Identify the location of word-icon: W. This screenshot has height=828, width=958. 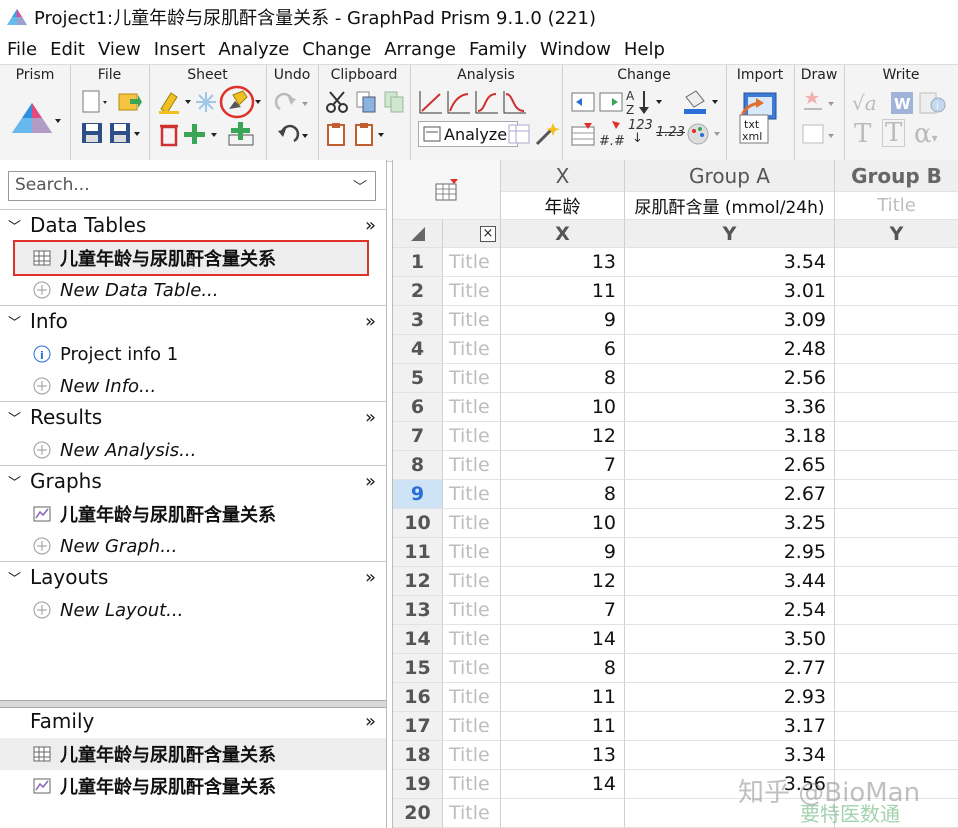
(902, 103).